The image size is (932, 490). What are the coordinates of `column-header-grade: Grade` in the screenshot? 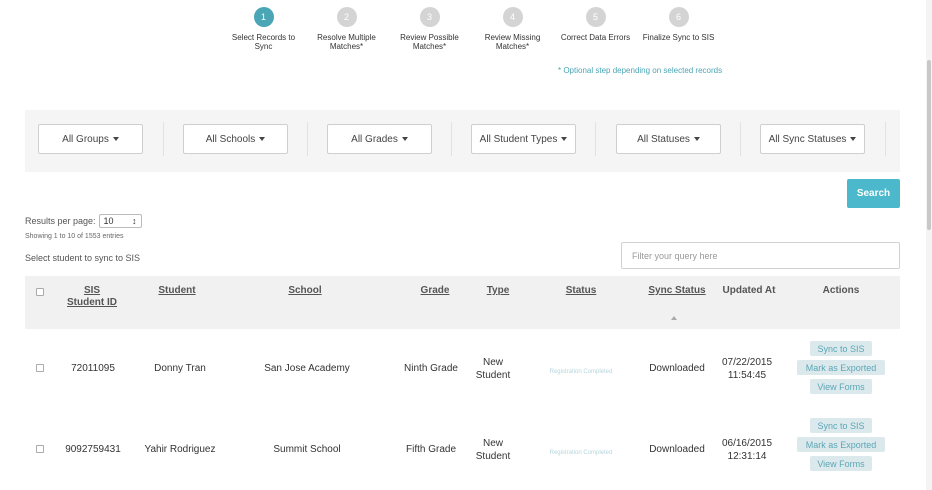 It's located at (435, 291).